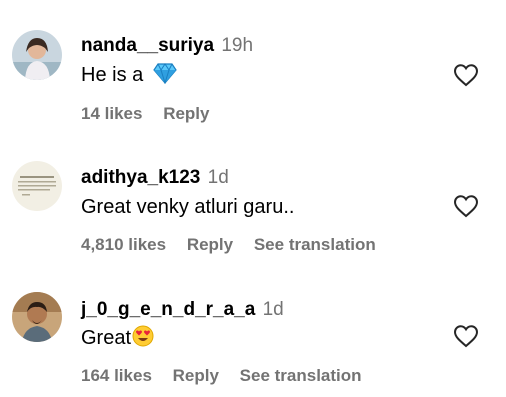  I want to click on comment-header: adithya_k123 1d, so click(155, 178).